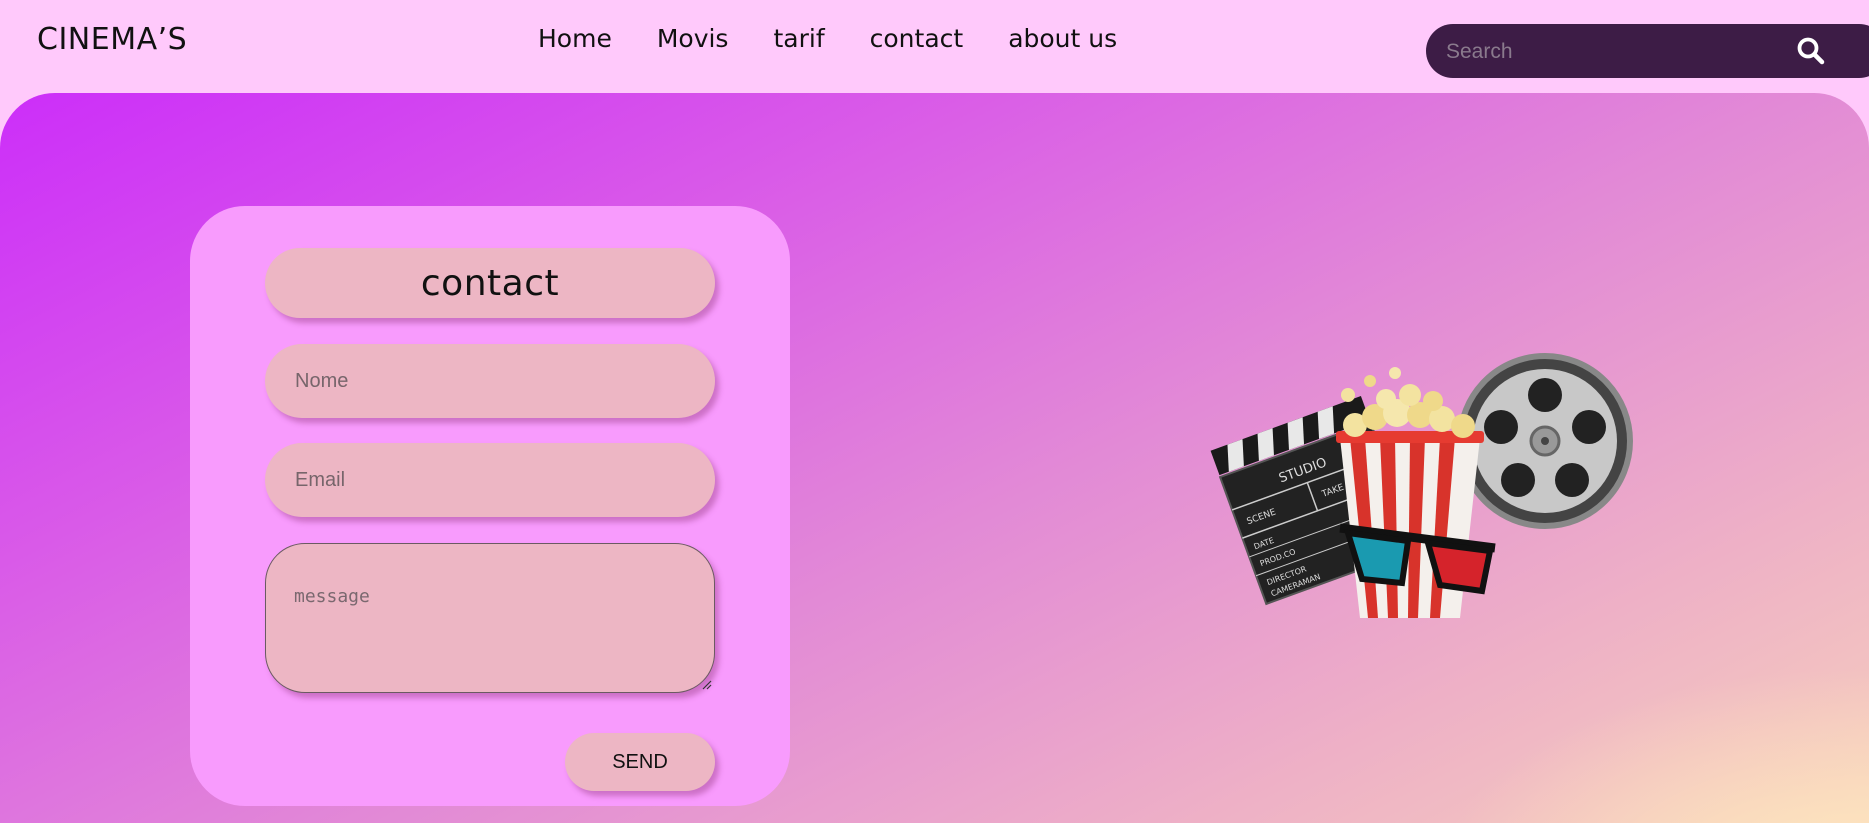 The width and height of the screenshot is (1869, 823). What do you see at coordinates (706, 684) in the screenshot?
I see `resize-handle-icon` at bounding box center [706, 684].